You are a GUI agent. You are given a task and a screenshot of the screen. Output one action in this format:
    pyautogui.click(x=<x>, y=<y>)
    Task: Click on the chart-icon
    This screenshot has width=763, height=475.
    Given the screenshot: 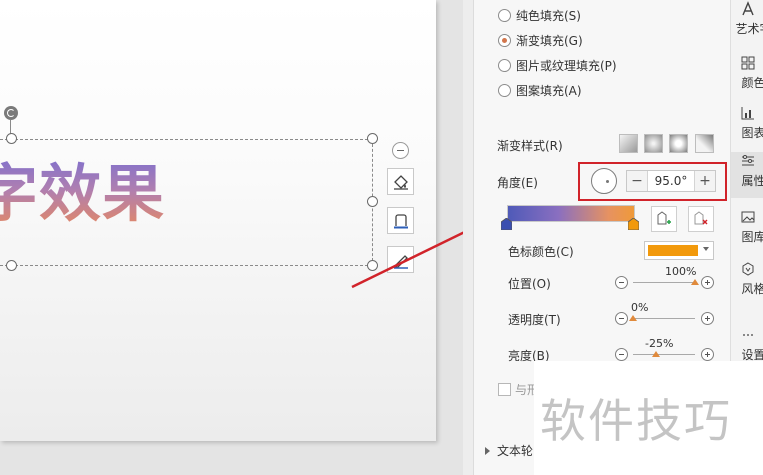 What is the action you would take?
    pyautogui.click(x=748, y=113)
    